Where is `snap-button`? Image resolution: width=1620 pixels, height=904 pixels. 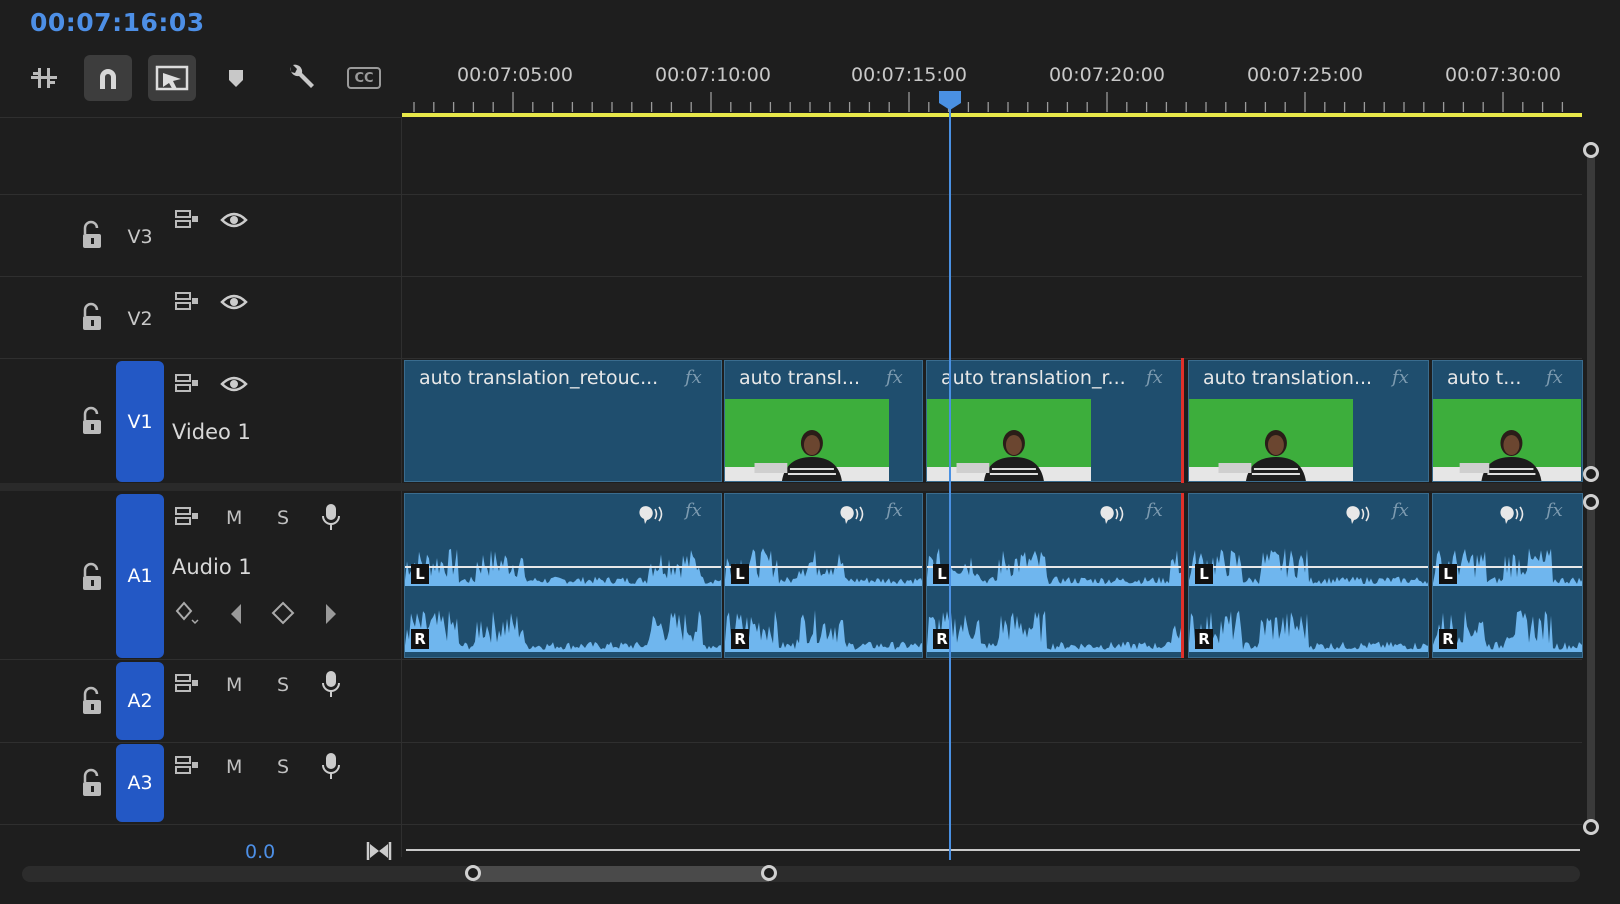
snap-button is located at coordinates (108, 78).